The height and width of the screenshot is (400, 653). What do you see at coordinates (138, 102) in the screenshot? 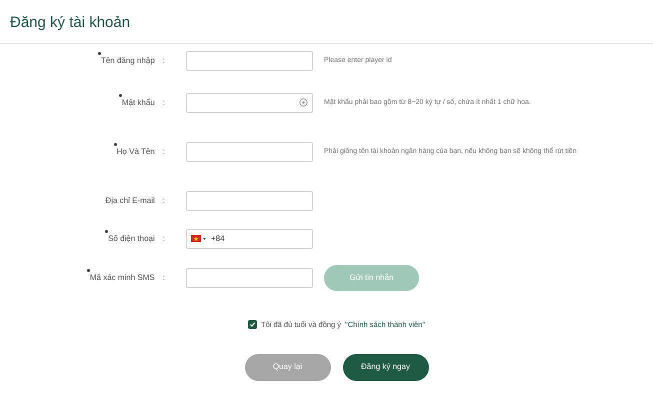
I see `field-label: Mật khẩu` at bounding box center [138, 102].